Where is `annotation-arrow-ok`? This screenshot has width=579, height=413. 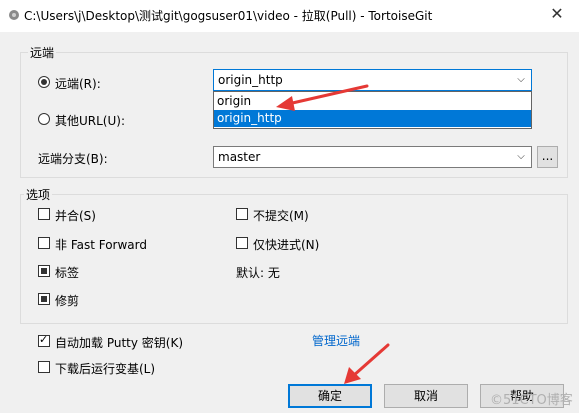 annotation-arrow-ok is located at coordinates (367, 363).